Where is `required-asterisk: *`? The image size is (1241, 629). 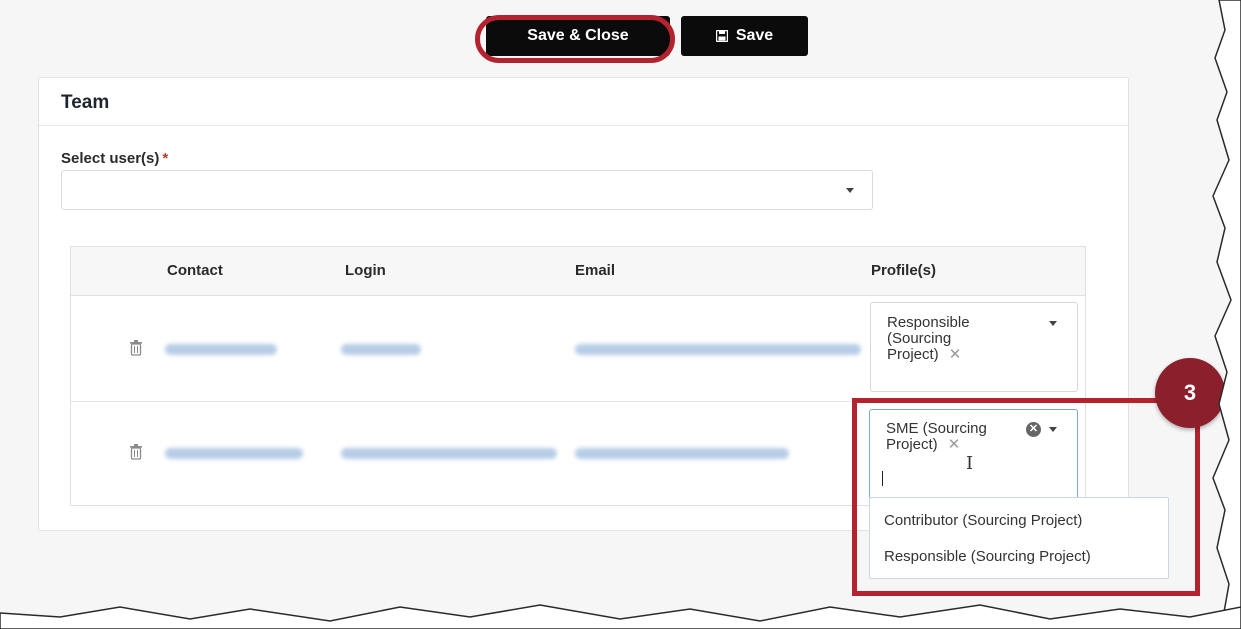 required-asterisk: * is located at coordinates (165, 158).